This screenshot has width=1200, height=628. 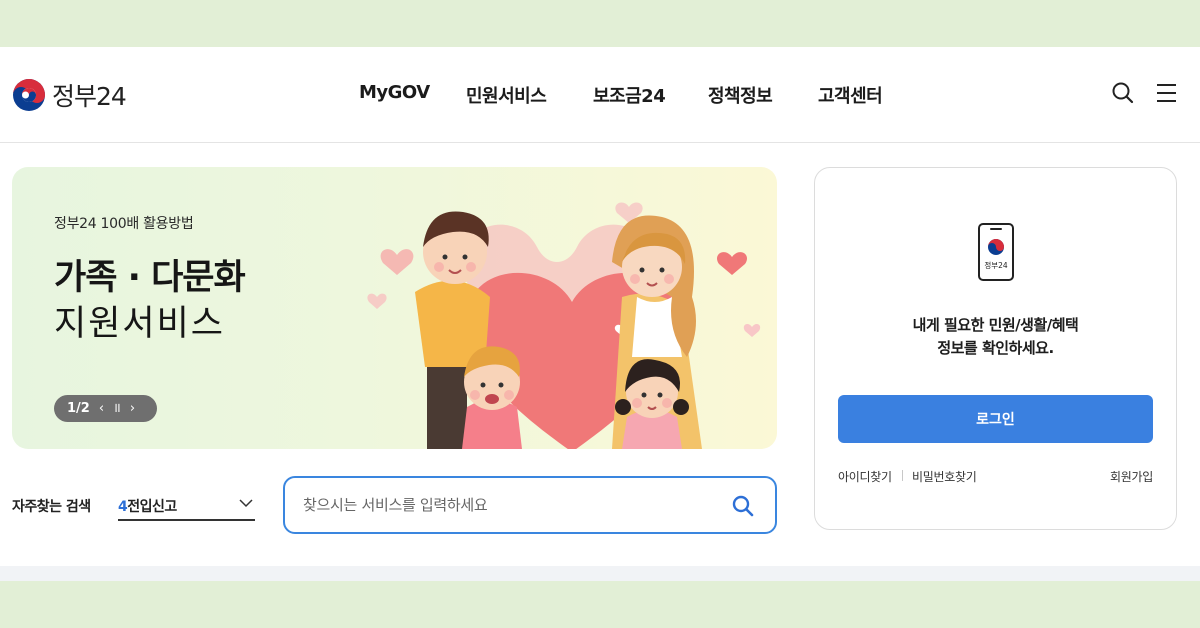 What do you see at coordinates (124, 224) in the screenshot?
I see `banner-subtitle: 정부24 100배 활용방법` at bounding box center [124, 224].